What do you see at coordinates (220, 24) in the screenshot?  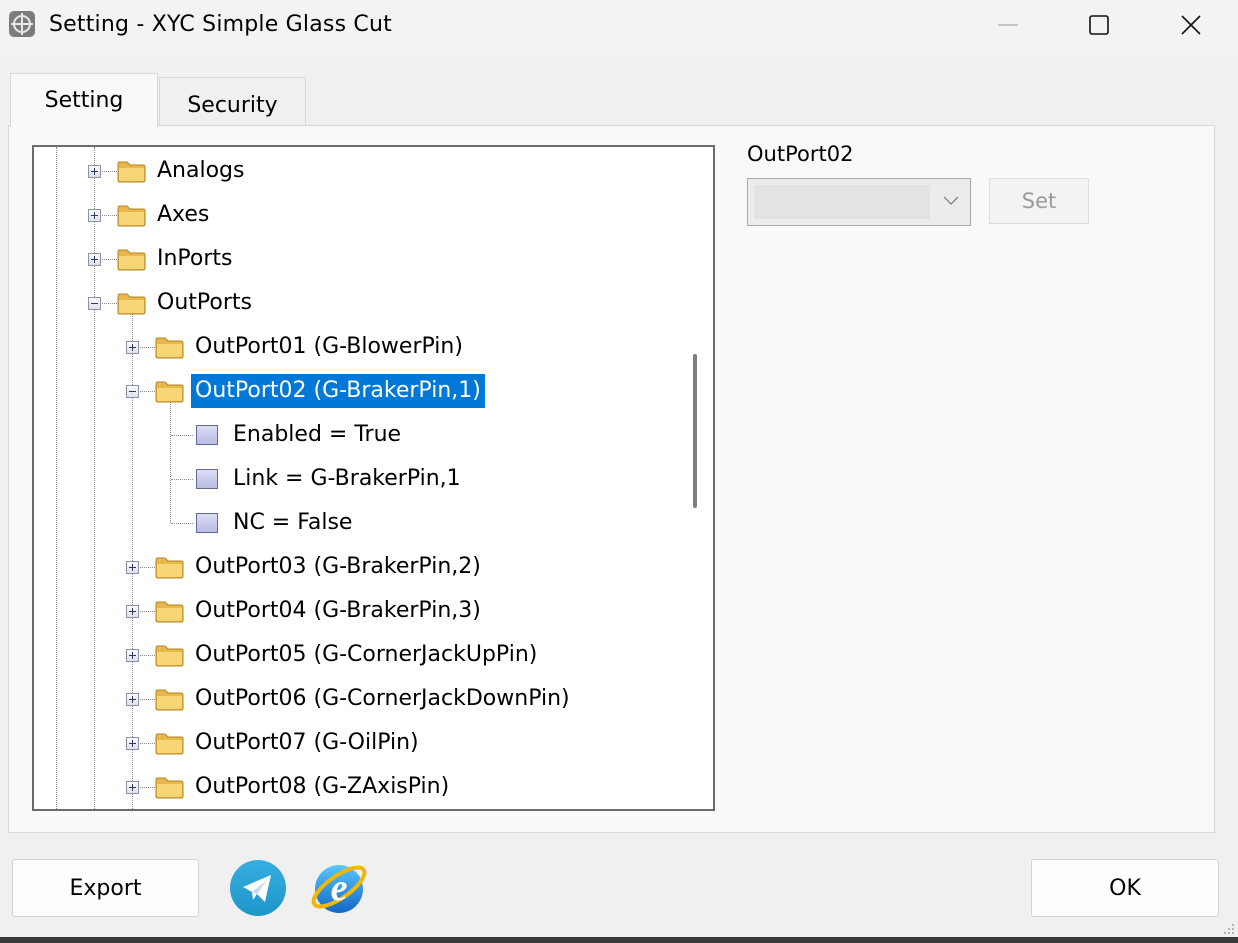 I see `window-title: Setting - XYC Simple Glass Cut` at bounding box center [220, 24].